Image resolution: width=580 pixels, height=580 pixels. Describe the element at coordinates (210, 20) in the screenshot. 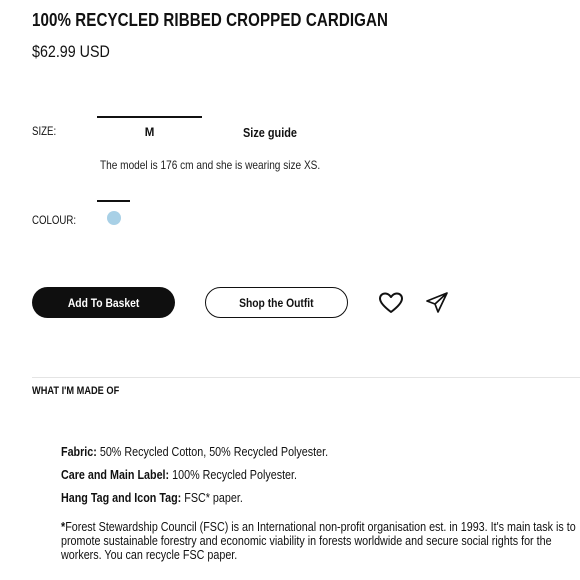

I see `product-title: 100% RECYCLED RIBBED CROPPED CARDIGAN` at that location.